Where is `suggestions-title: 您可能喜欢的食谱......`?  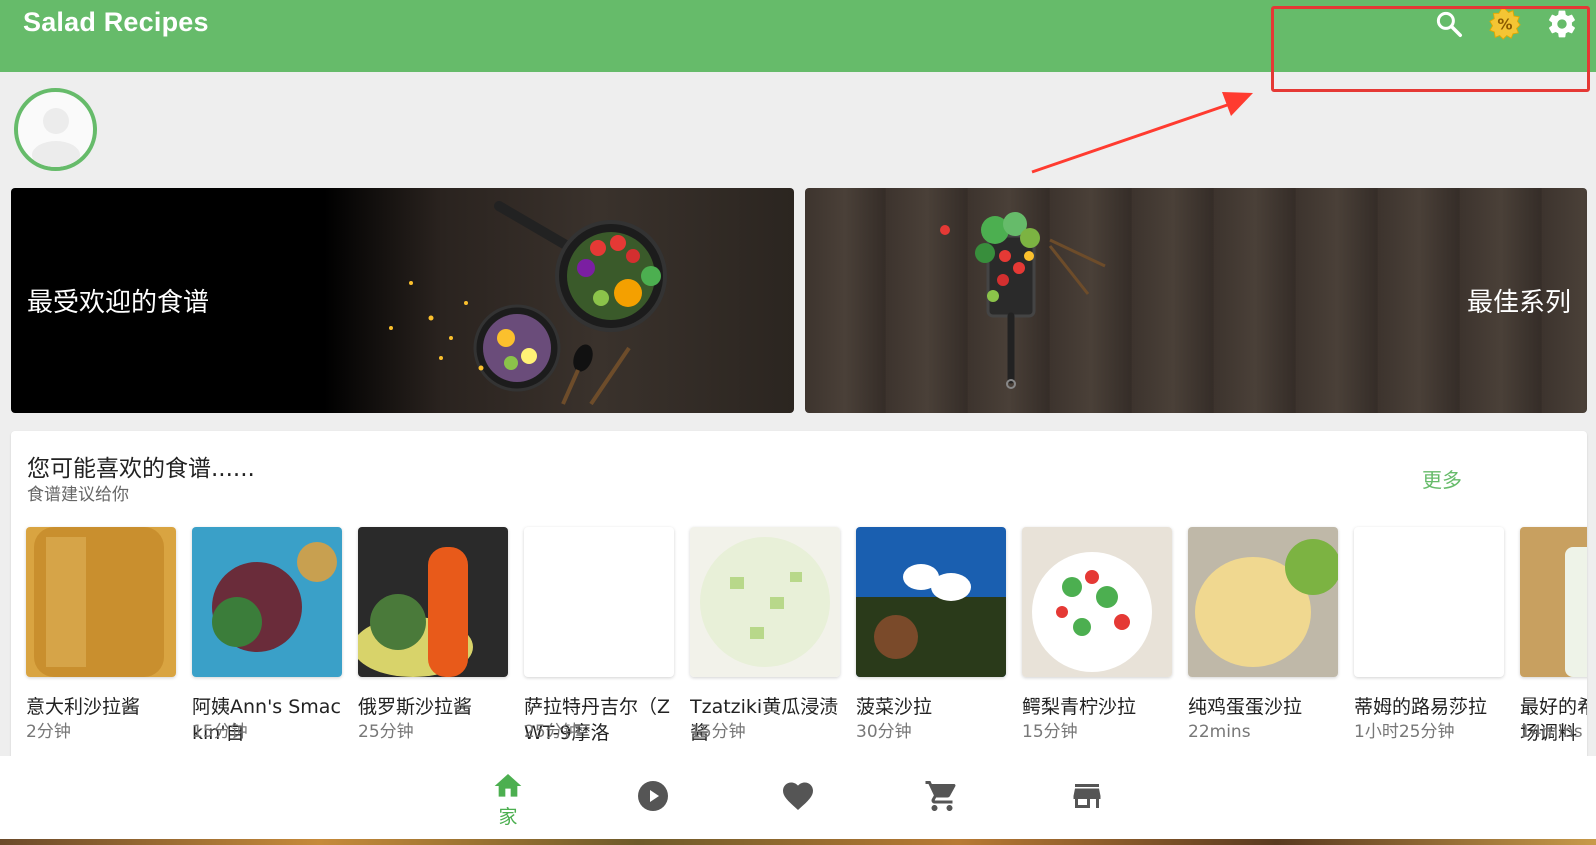
suggestions-title: 您可能喜欢的食谱...... is located at coordinates (141, 469).